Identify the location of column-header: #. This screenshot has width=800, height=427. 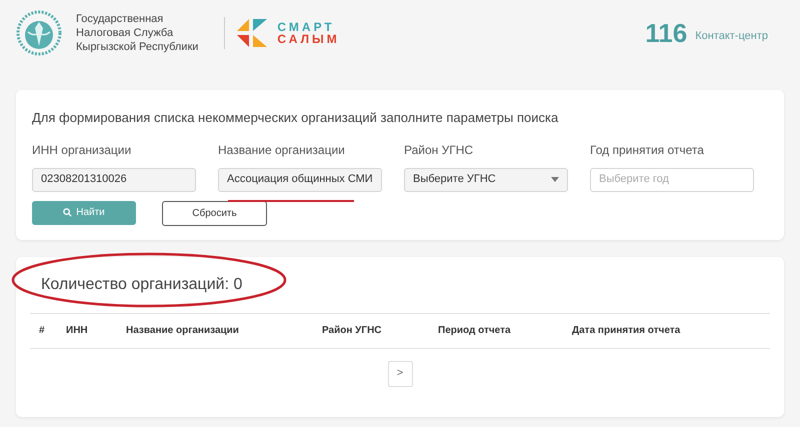
(42, 331).